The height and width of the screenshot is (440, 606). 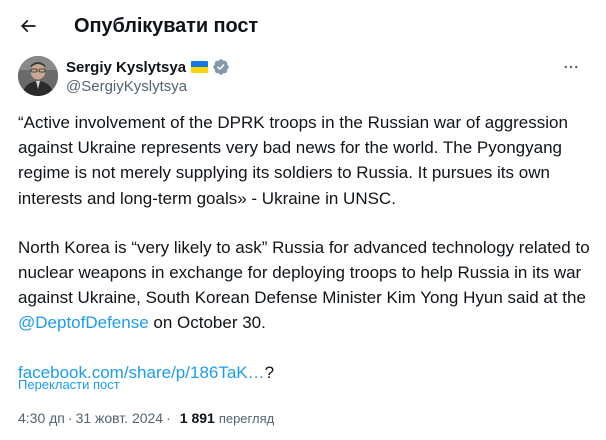 I want to click on post-date: 31 жовт. 2024, so click(x=120, y=418).